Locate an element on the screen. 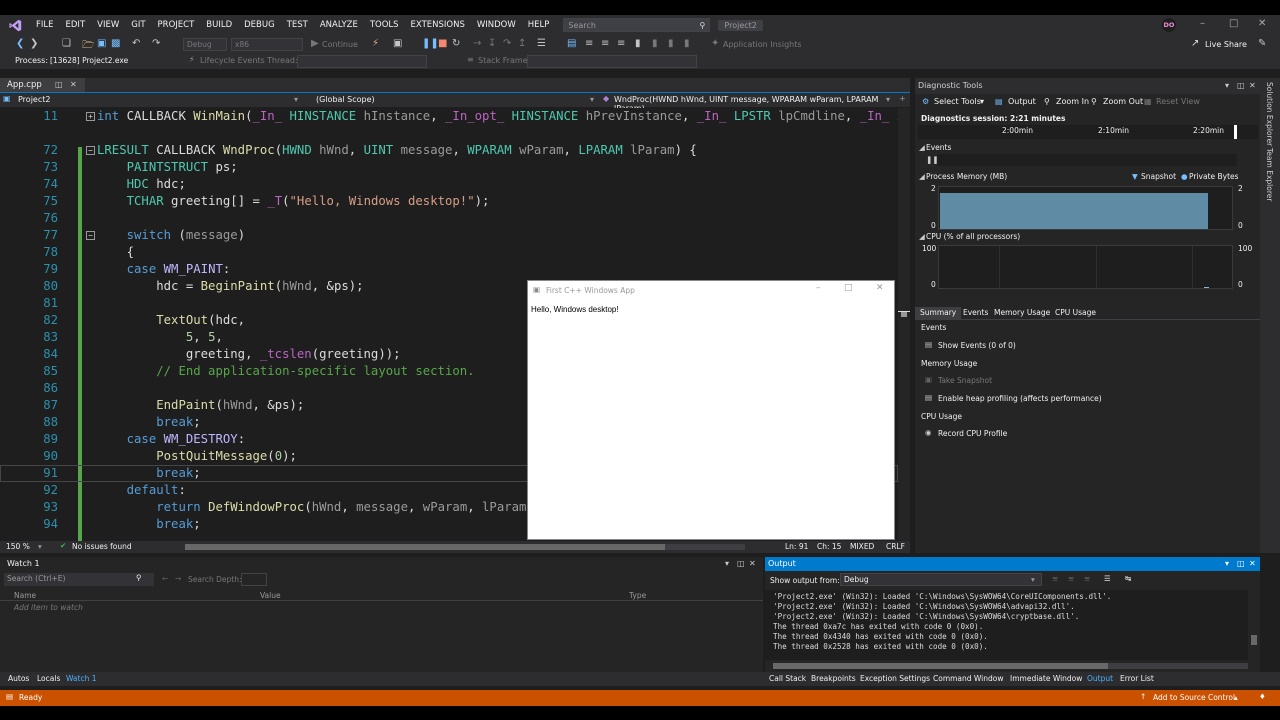  search-back-icon: ← is located at coordinates (165, 578).